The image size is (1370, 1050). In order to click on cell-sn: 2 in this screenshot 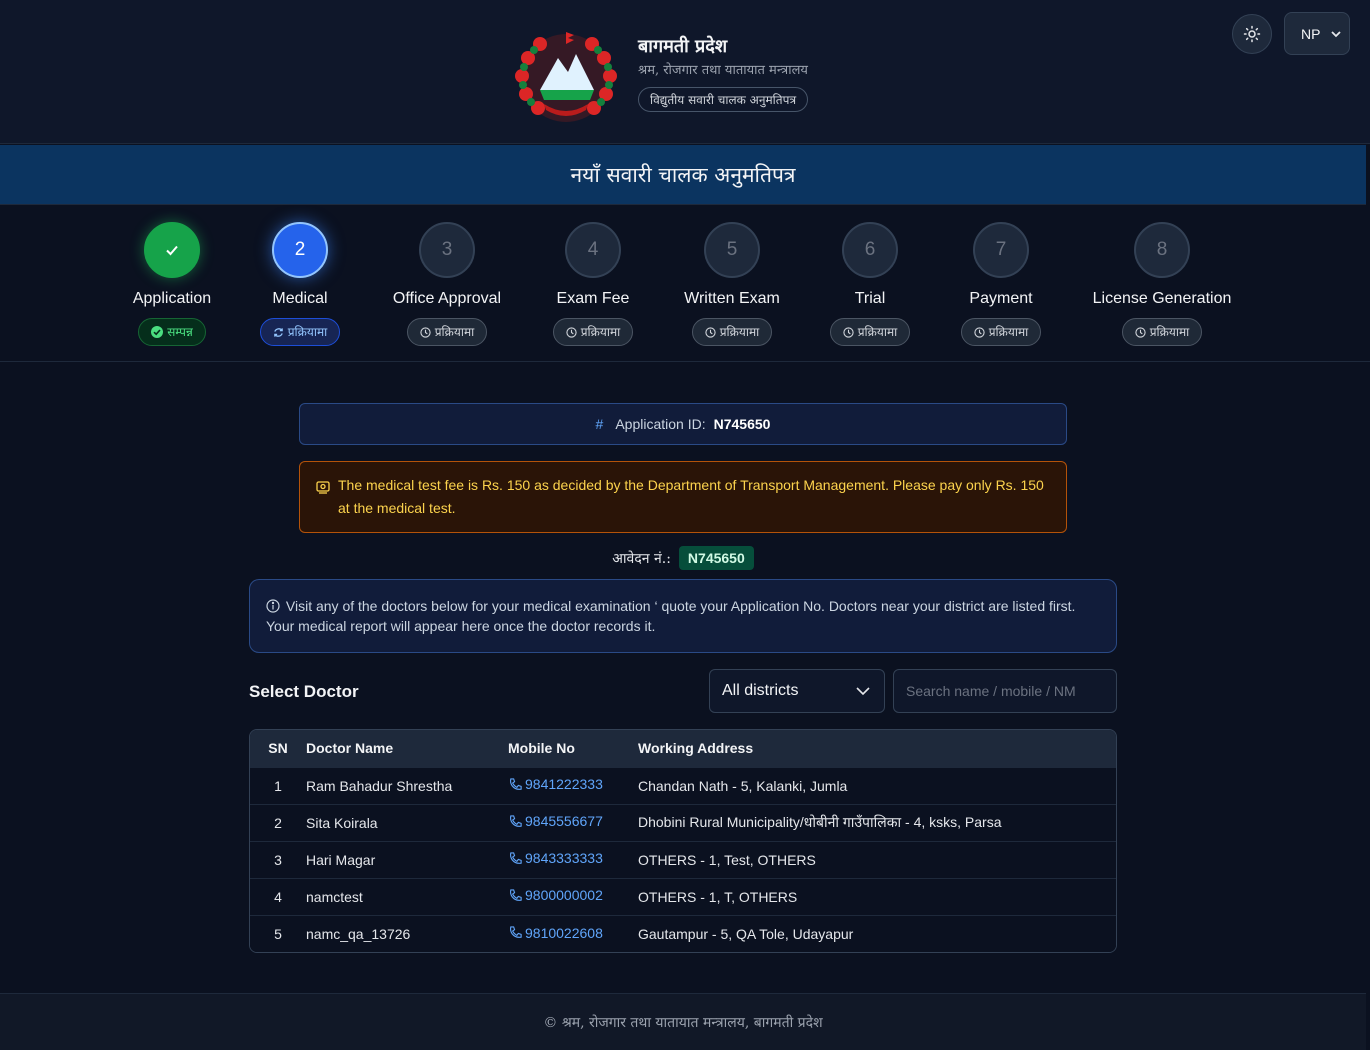, I will do `click(278, 822)`.